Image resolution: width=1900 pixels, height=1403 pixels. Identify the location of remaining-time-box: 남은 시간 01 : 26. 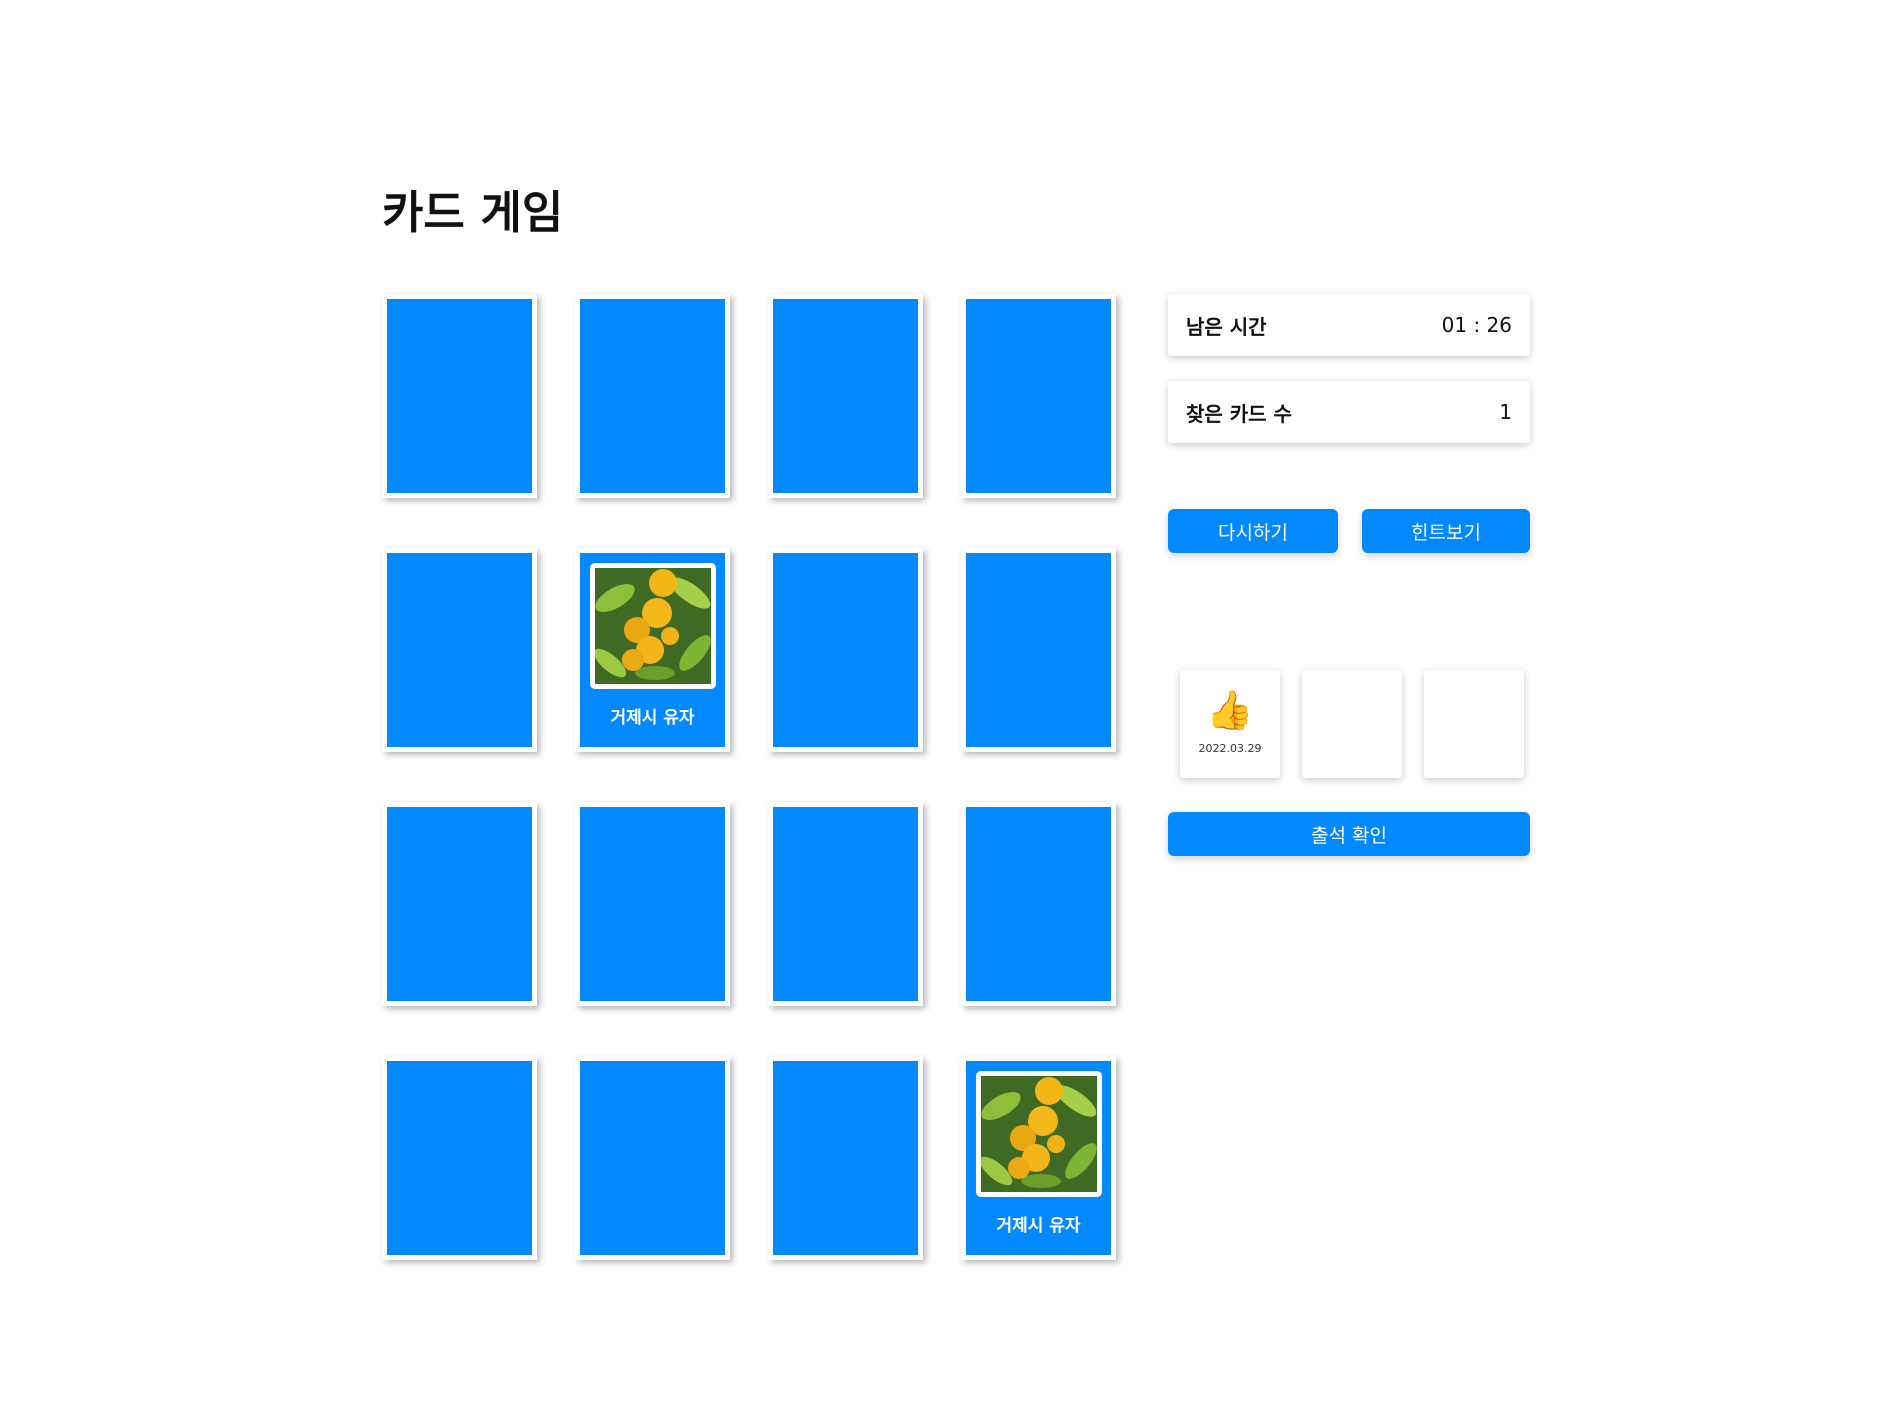
(1349, 325).